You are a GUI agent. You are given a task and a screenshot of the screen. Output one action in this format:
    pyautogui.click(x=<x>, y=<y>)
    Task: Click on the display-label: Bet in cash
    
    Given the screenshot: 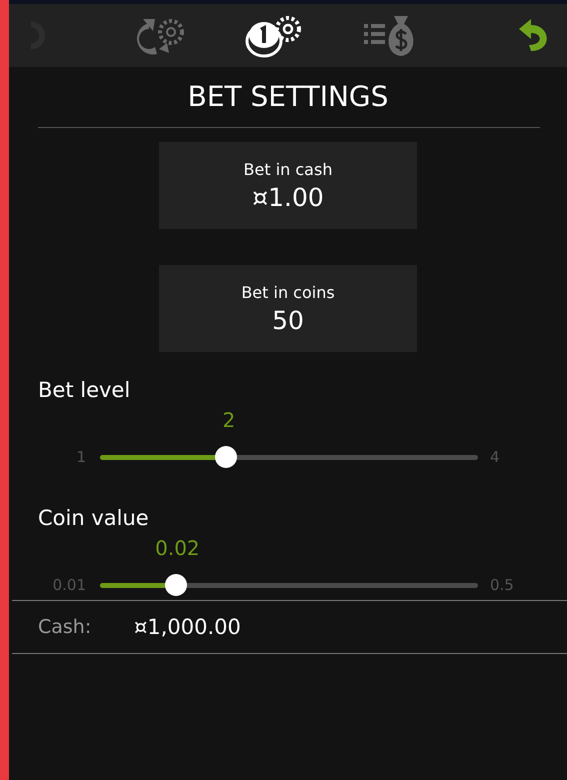 What is the action you would take?
    pyautogui.click(x=288, y=169)
    